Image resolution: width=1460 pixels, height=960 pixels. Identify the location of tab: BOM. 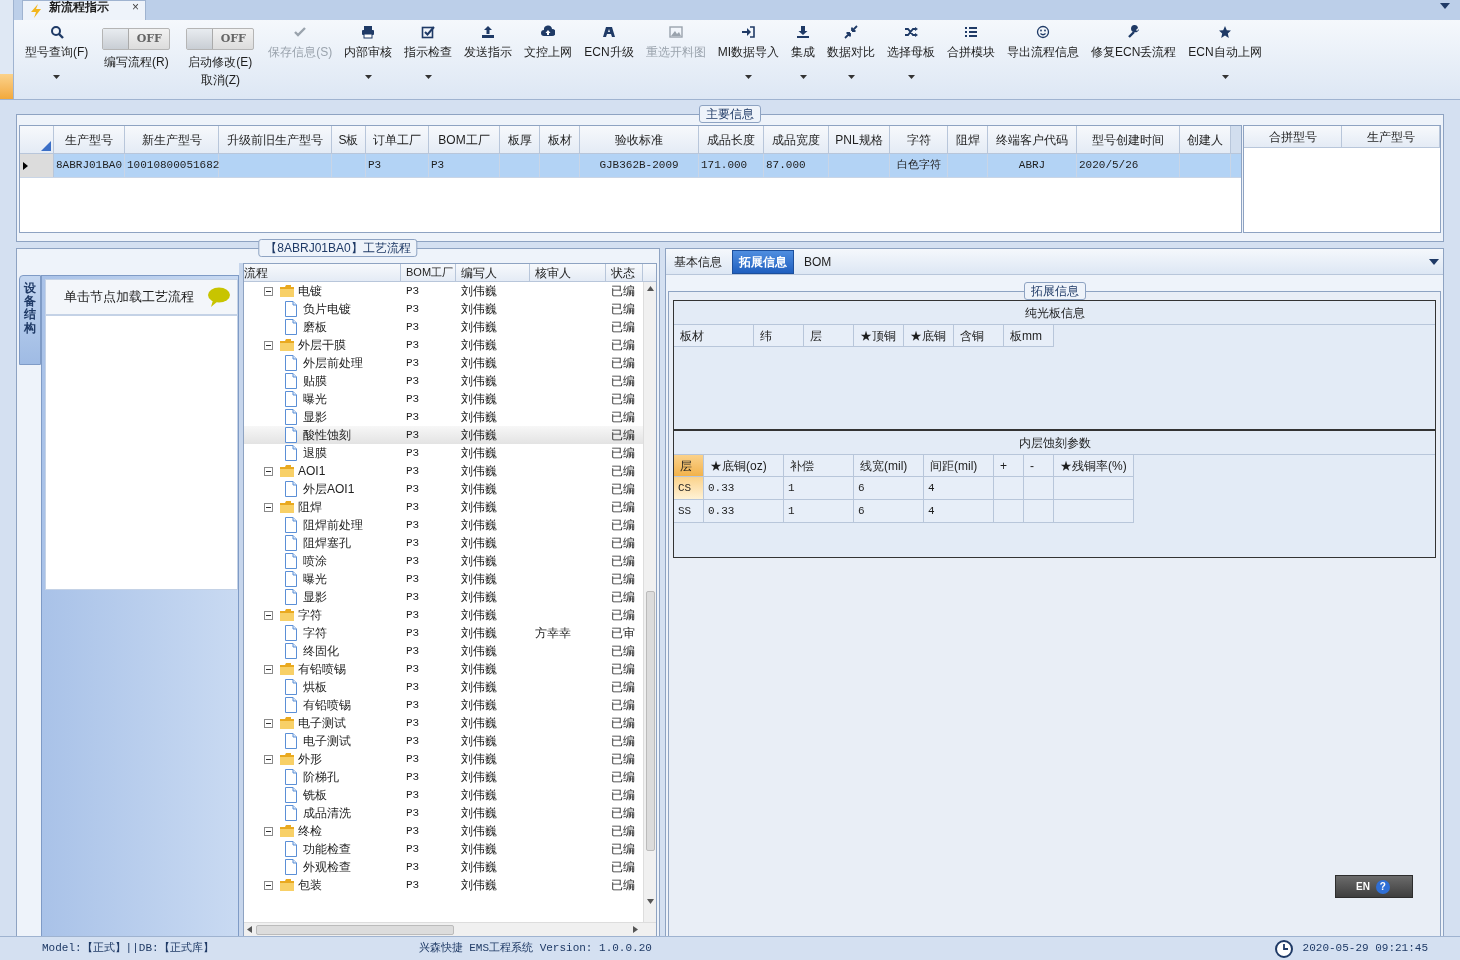
(818, 262).